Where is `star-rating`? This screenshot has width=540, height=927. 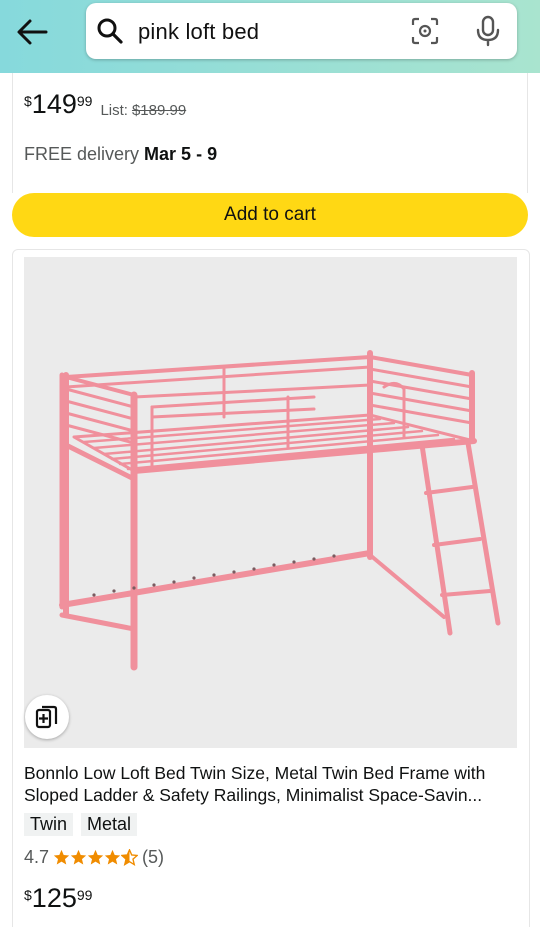 star-rating is located at coordinates (96, 857).